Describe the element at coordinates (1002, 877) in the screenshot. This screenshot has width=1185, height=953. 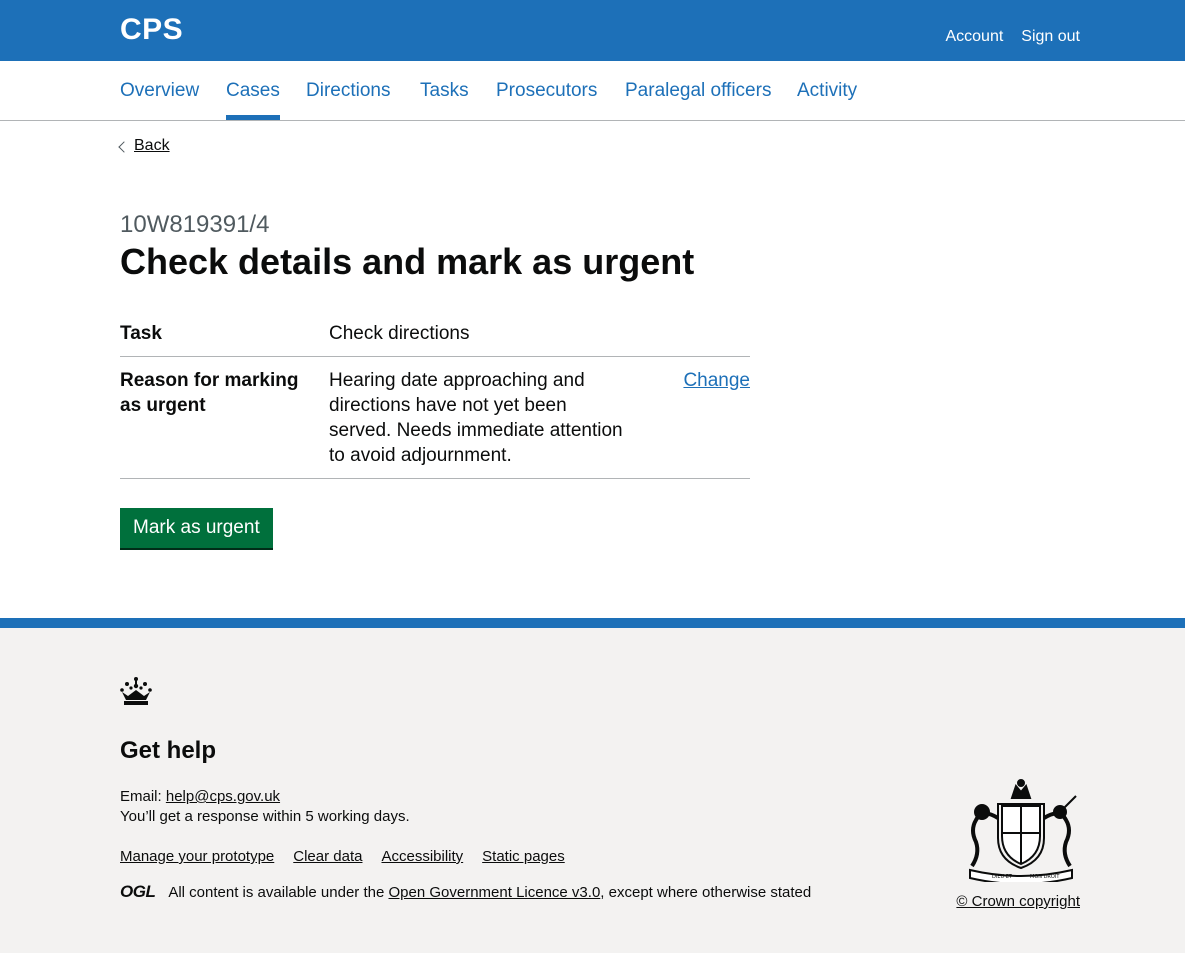
I see `crest-motto-left: DIEU ET` at that location.